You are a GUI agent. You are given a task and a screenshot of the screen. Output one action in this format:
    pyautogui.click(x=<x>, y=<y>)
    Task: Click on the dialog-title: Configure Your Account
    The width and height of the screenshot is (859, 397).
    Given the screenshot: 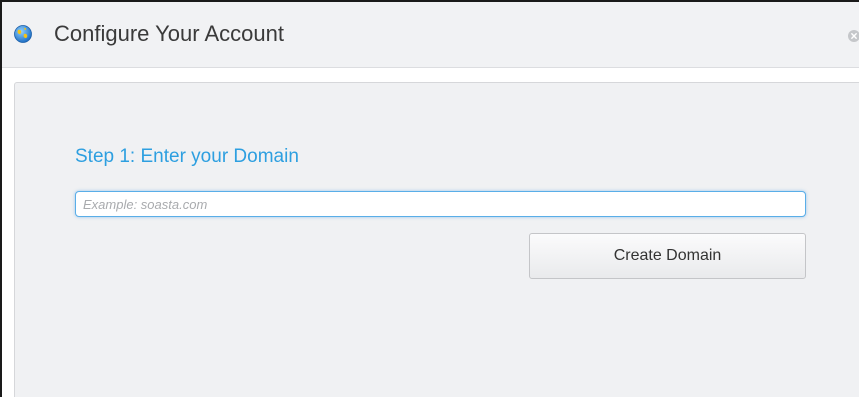 What is the action you would take?
    pyautogui.click(x=169, y=33)
    